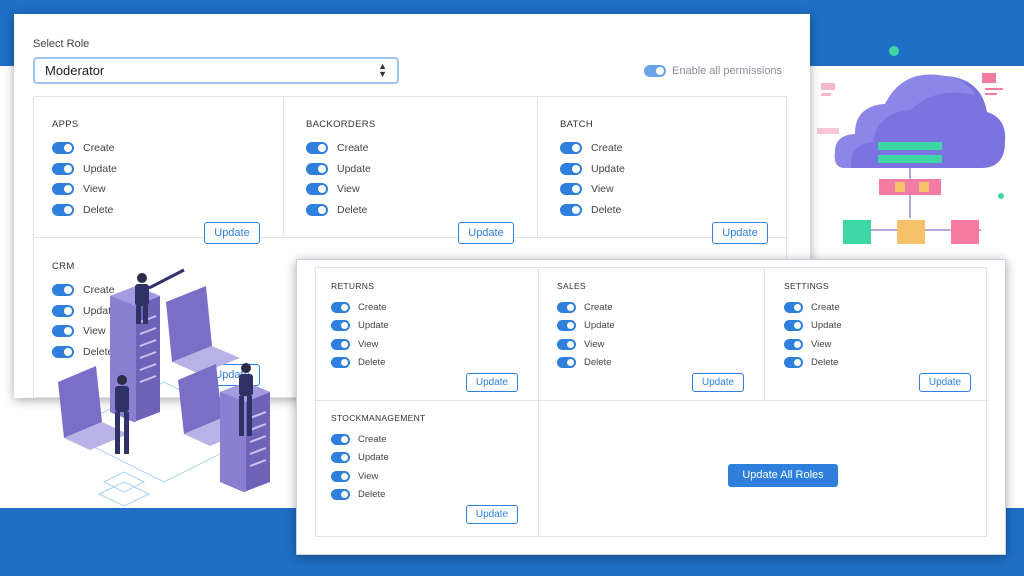 This screenshot has width=1024, height=576. Describe the element at coordinates (353, 286) in the screenshot. I see `module-title: RETURNS` at that location.